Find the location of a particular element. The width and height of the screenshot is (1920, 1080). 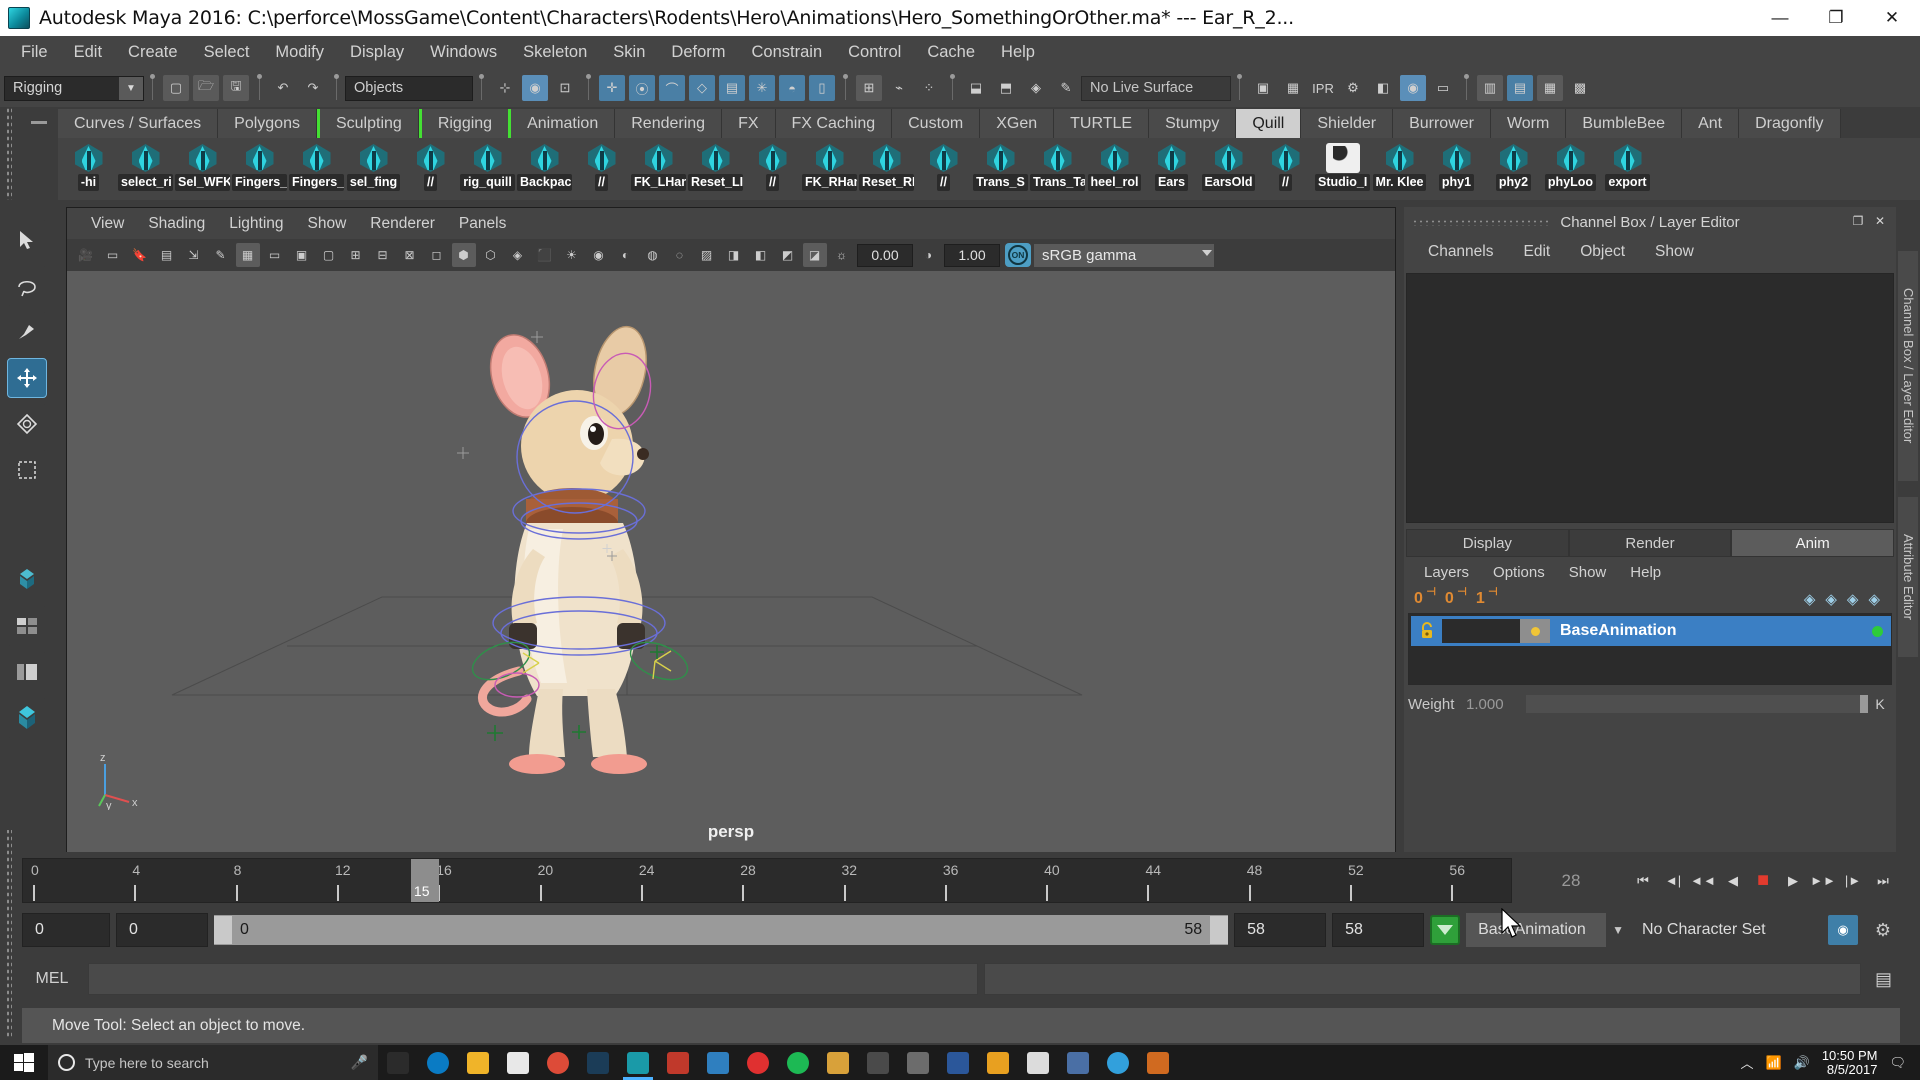

render-setup-icon: ◉ is located at coordinates (1413, 88).